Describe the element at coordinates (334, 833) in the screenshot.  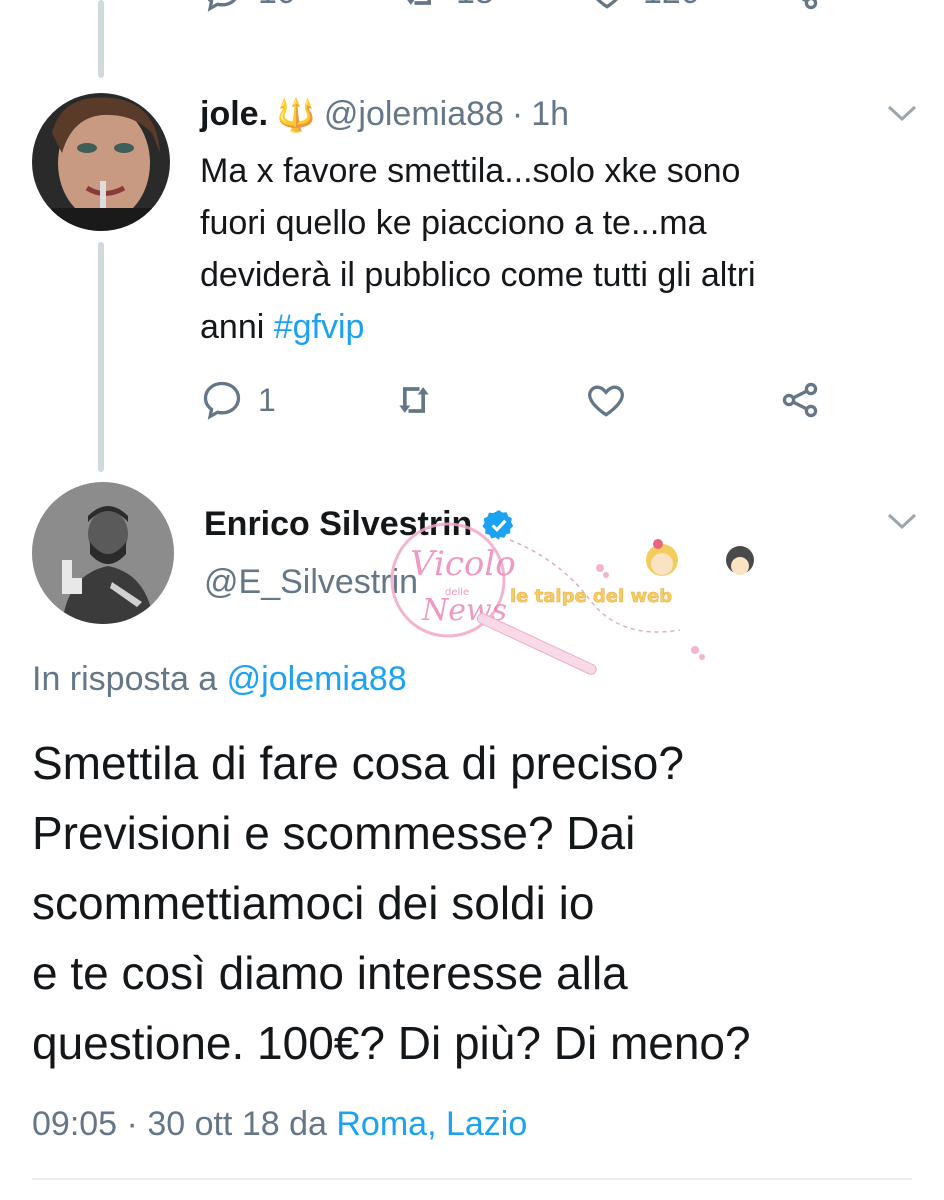
I see `main-text-line: Previsioni e scommesse? Dai` at that location.